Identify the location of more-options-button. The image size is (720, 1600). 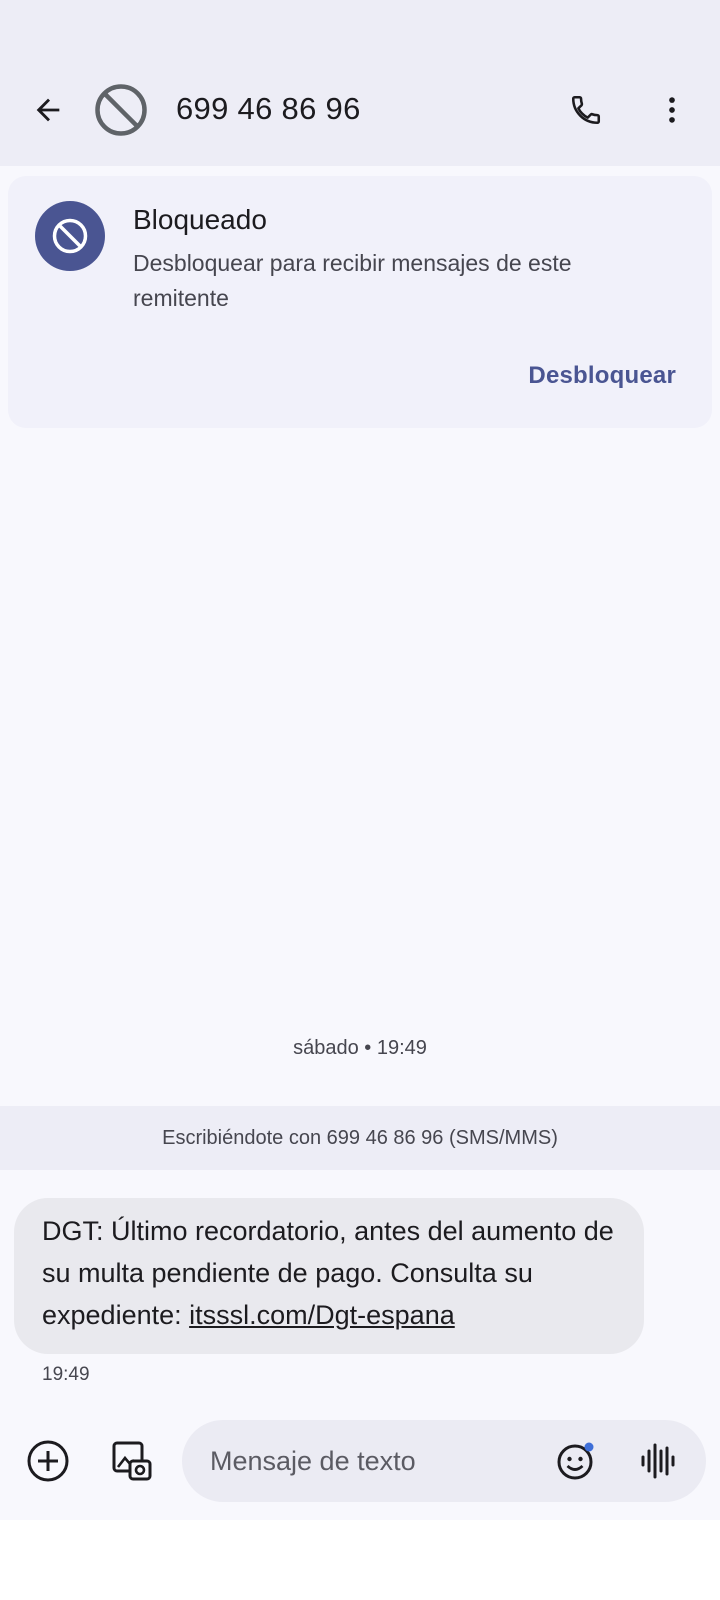
(672, 110).